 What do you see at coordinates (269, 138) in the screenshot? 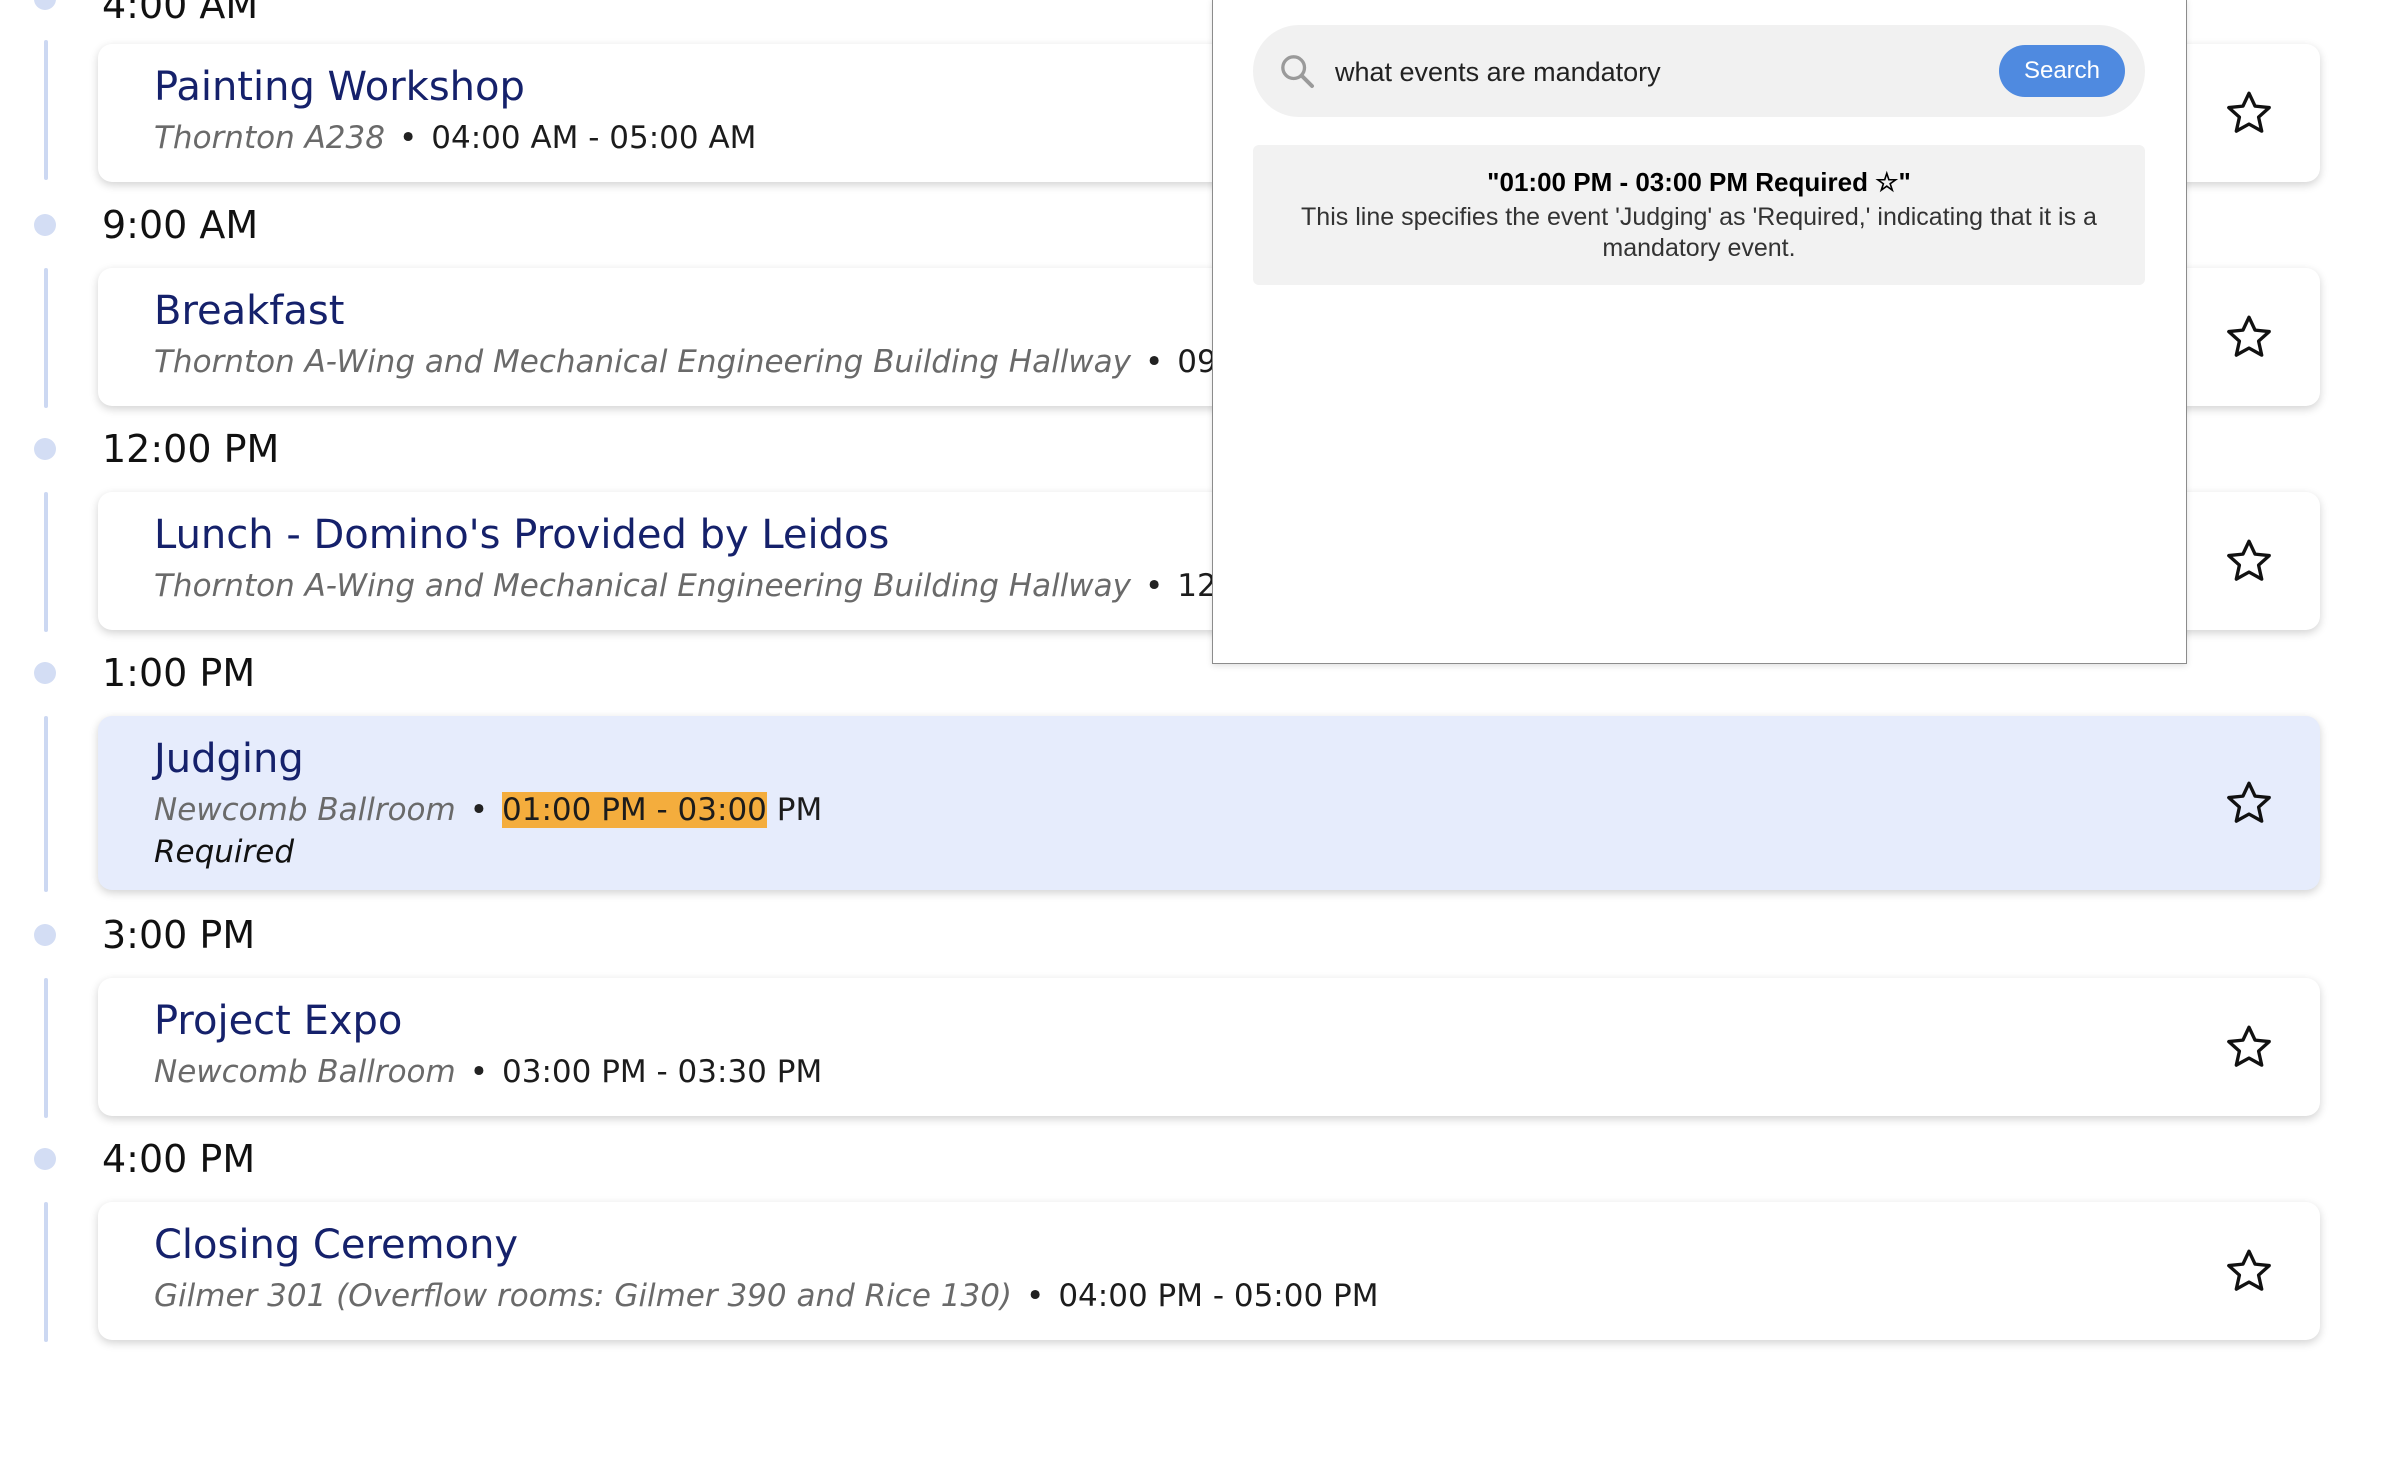
I see `event-location: Thornton A238` at bounding box center [269, 138].